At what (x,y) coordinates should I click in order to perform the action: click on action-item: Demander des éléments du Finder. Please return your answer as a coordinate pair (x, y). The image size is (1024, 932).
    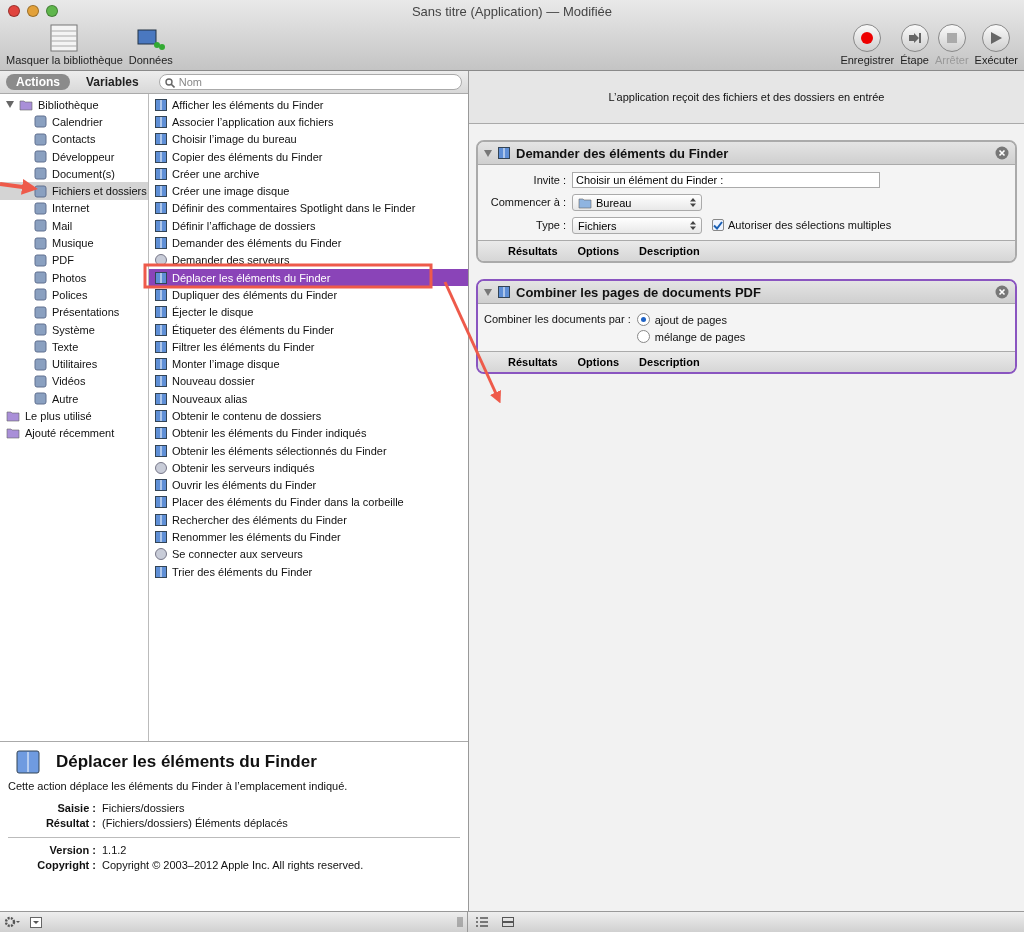
    Looking at the image, I should click on (308, 243).